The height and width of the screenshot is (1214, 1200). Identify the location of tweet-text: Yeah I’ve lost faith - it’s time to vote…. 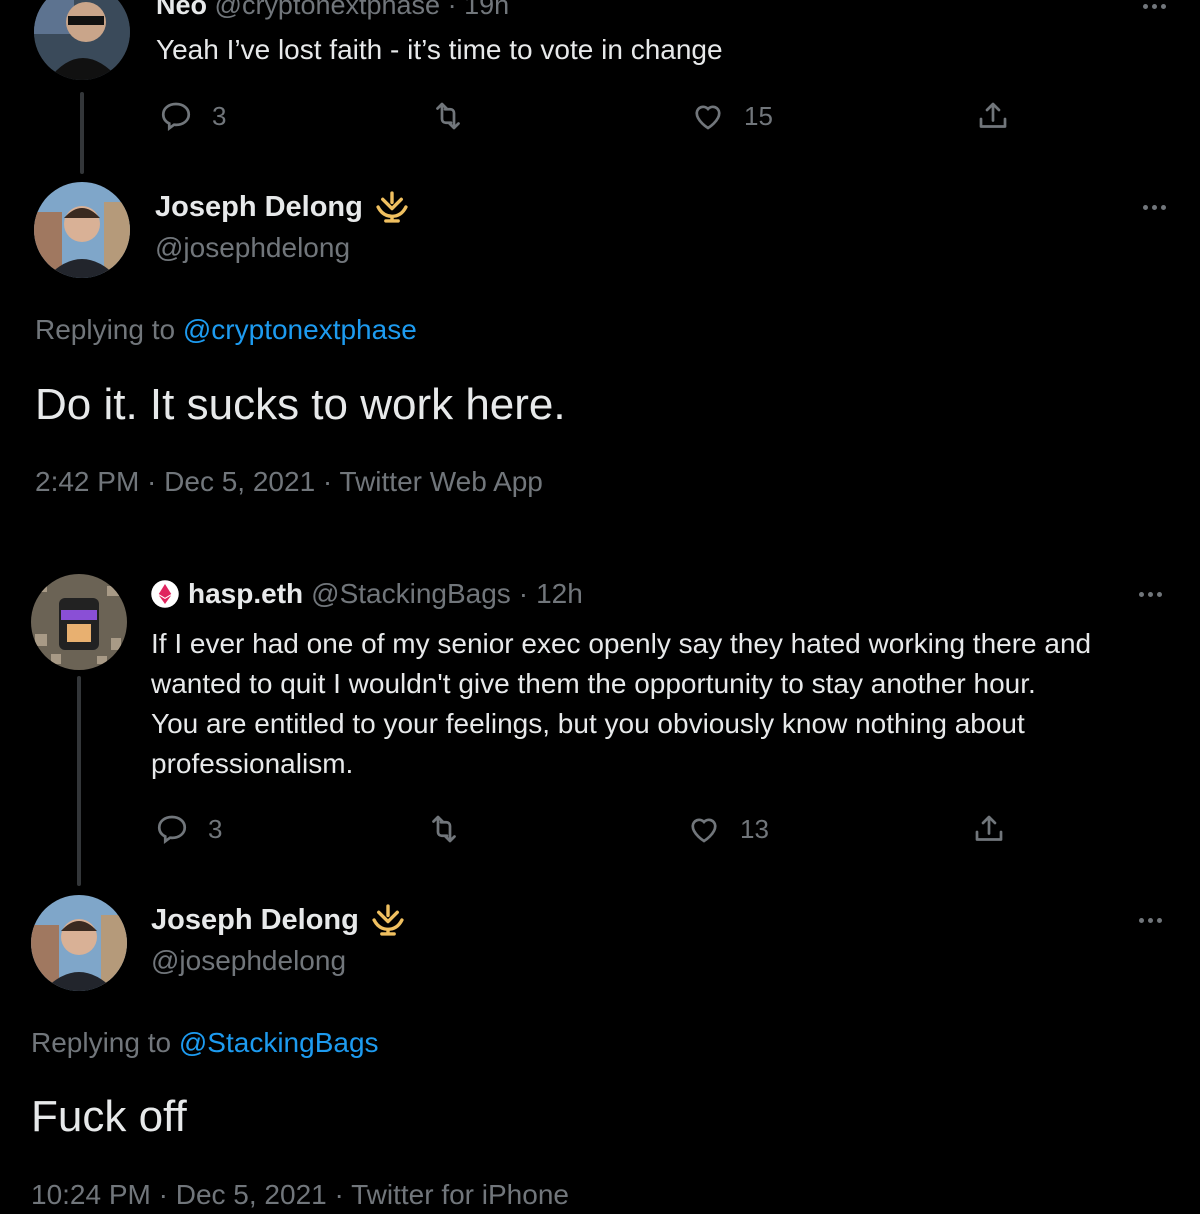
(439, 49).